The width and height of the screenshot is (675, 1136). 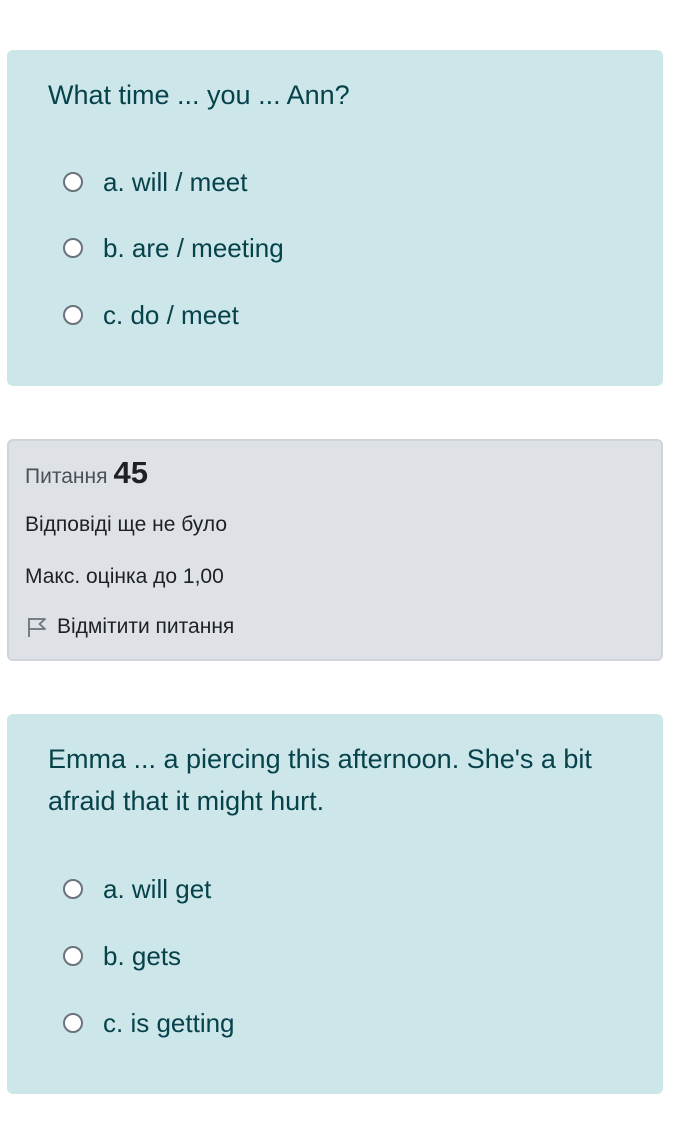 What do you see at coordinates (169, 1022) in the screenshot?
I see `answer-label: c. is getting` at bounding box center [169, 1022].